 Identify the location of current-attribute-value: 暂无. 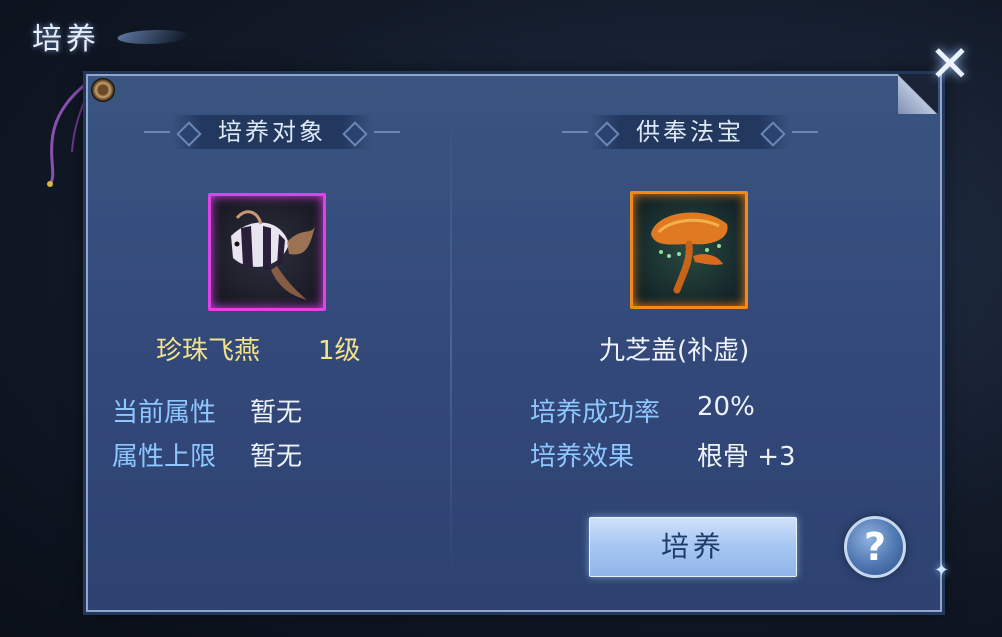
(276, 413).